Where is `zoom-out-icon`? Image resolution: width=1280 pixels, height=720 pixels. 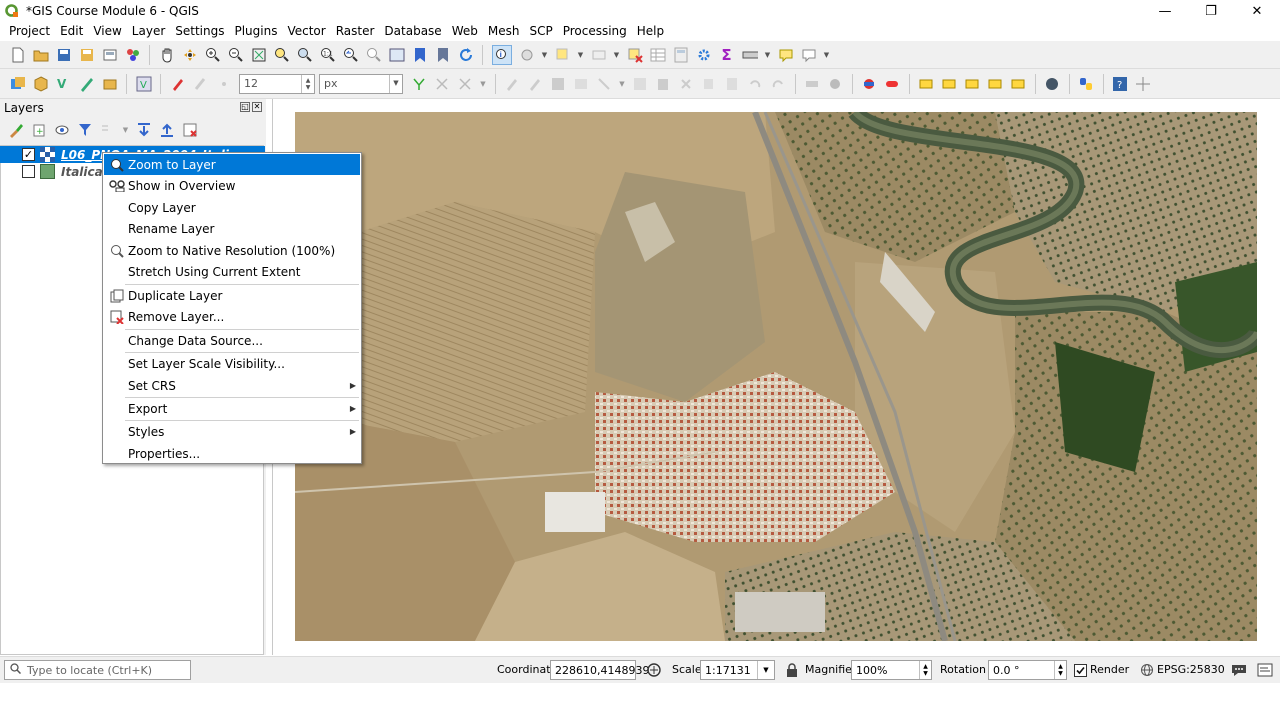 zoom-out-icon is located at coordinates (236, 55).